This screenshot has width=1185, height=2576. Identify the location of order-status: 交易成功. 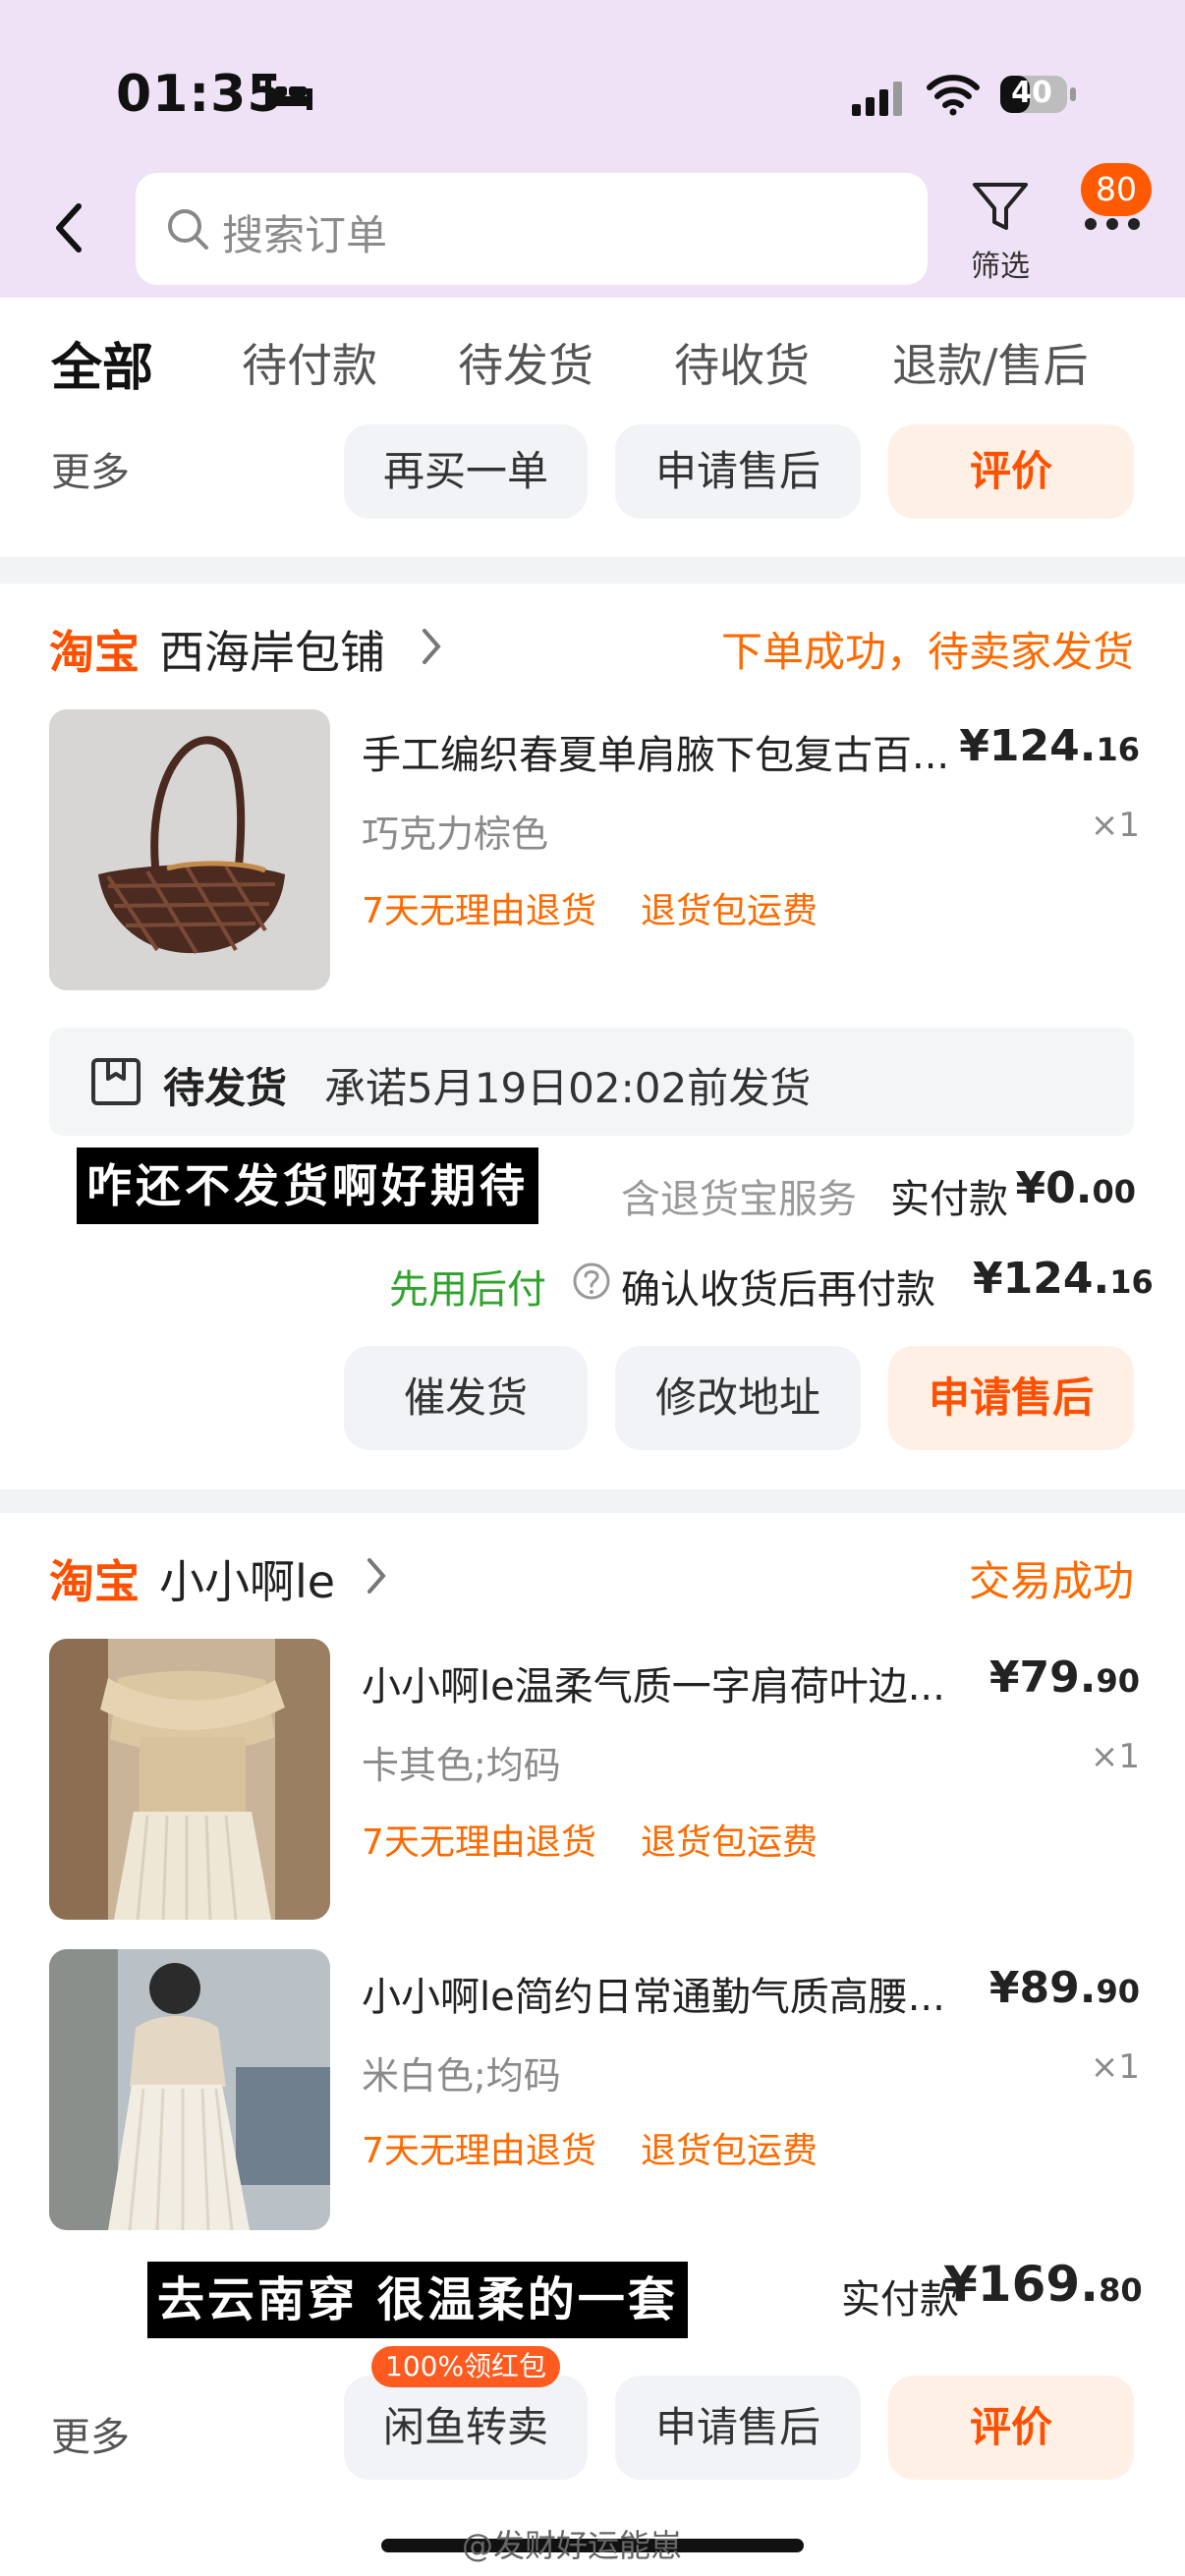
(1051, 1581).